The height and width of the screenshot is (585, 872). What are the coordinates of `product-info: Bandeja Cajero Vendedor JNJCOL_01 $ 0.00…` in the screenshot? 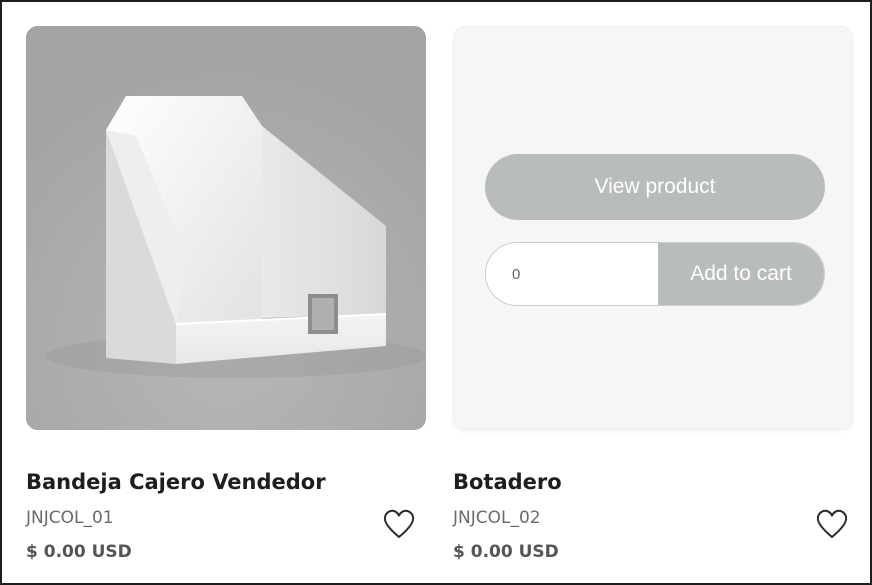 It's located at (226, 496).